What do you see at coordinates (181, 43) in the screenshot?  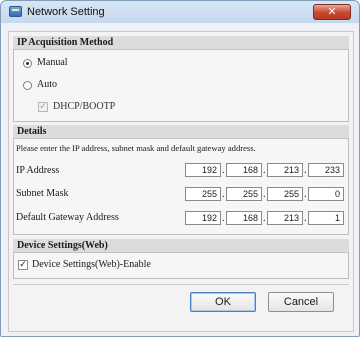 I see `ip-acquisition-header: IP Acquisition Method` at bounding box center [181, 43].